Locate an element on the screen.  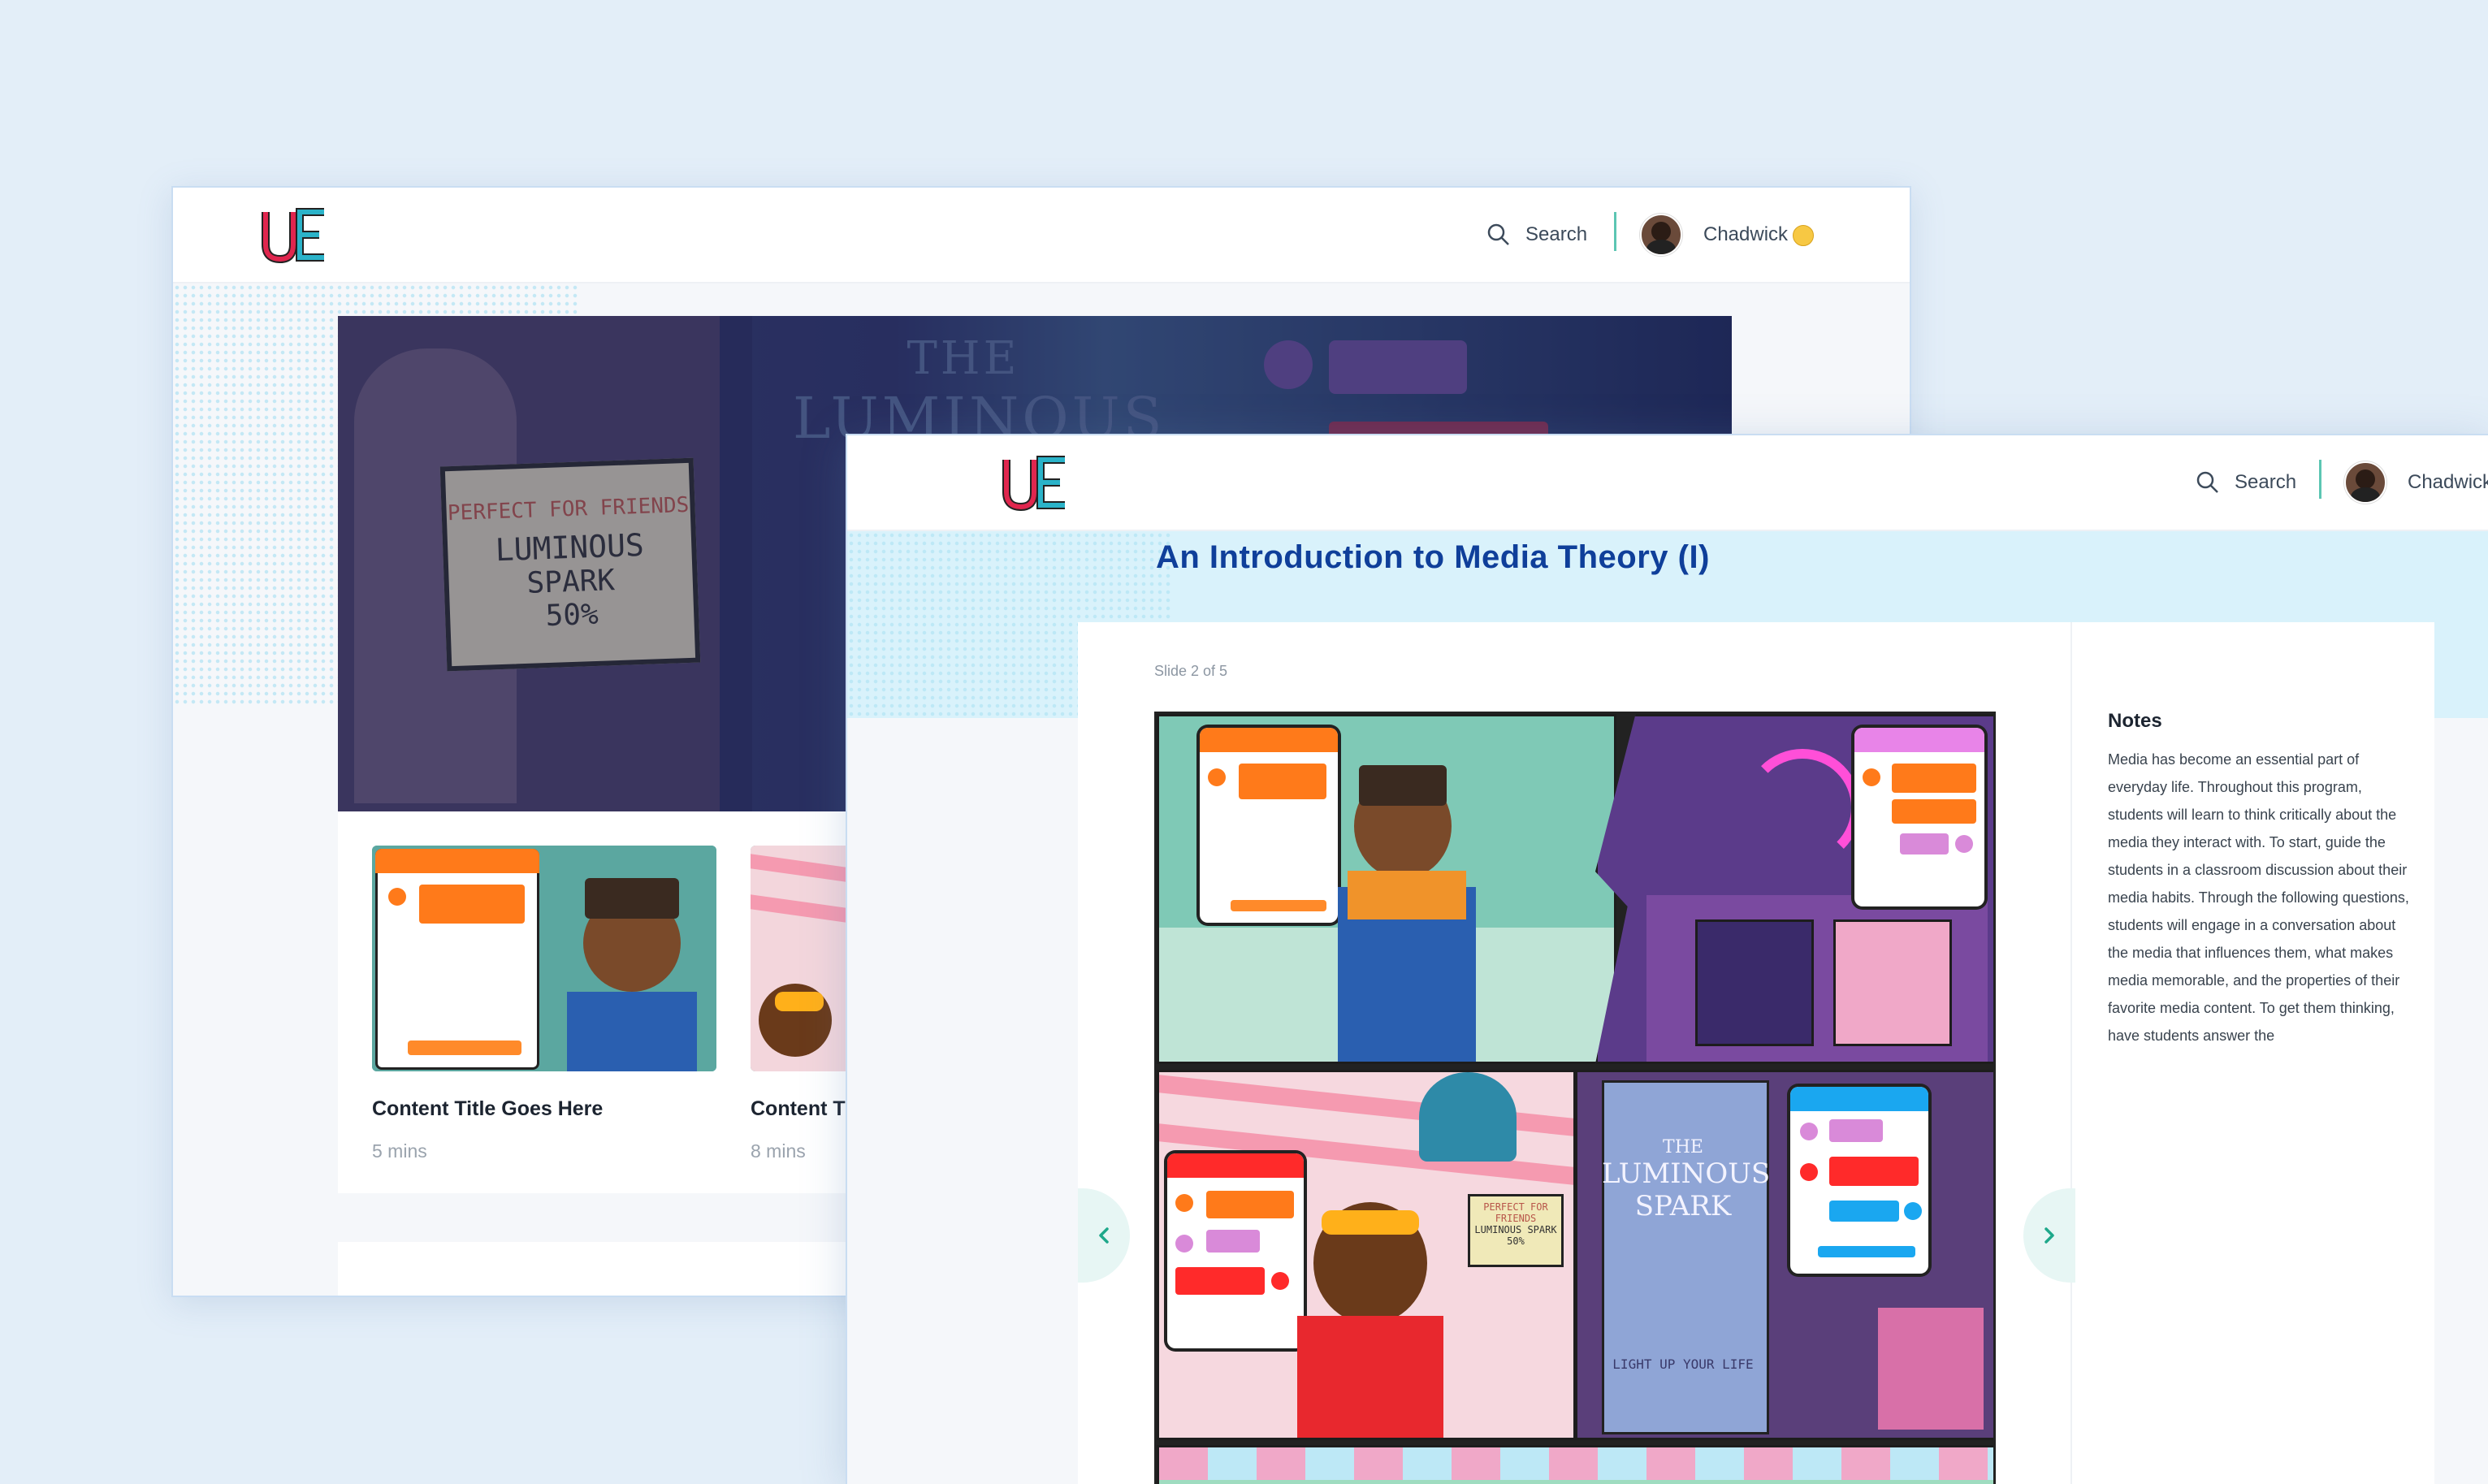
card-thumbnail is located at coordinates (544, 958).